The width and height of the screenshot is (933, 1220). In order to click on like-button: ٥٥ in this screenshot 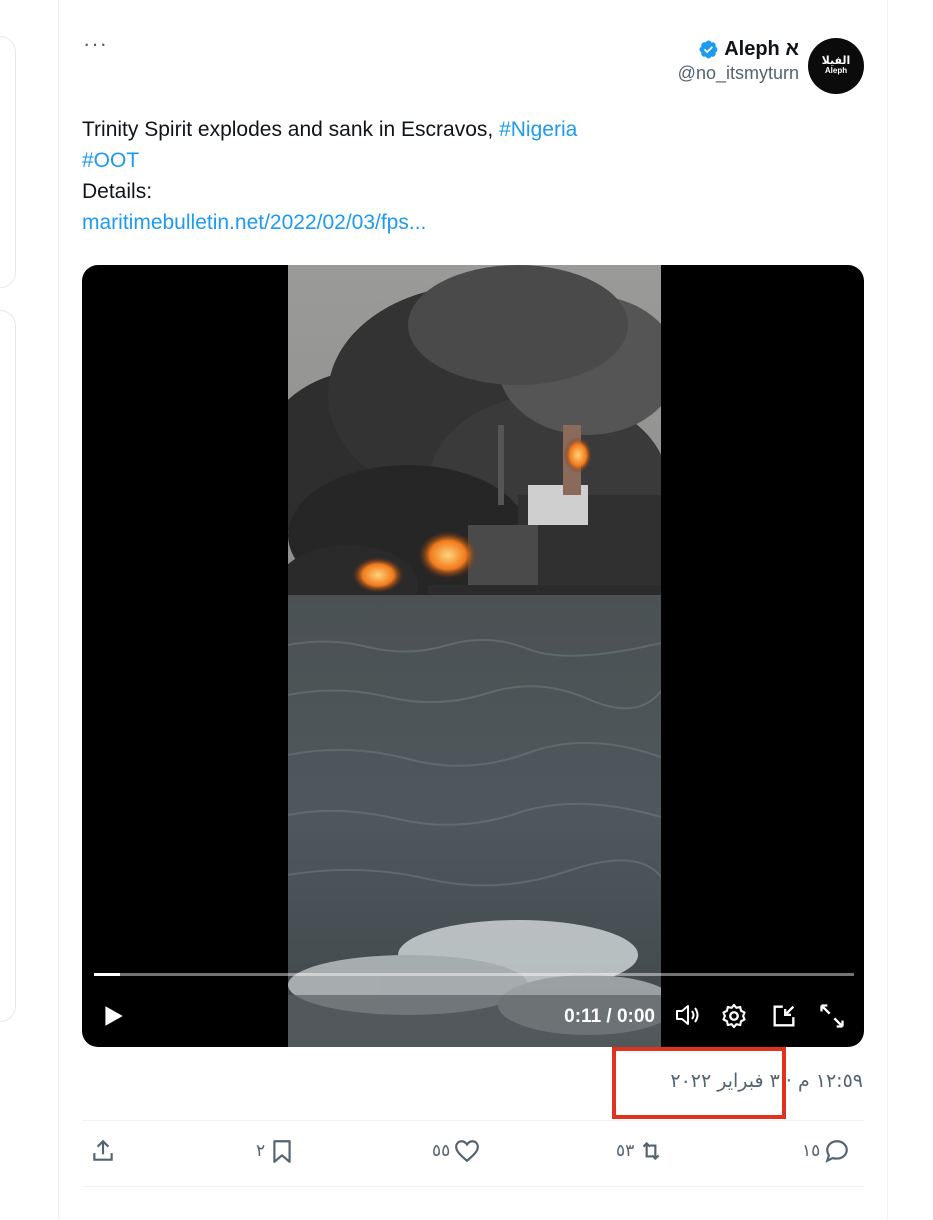, I will do `click(456, 1151)`.